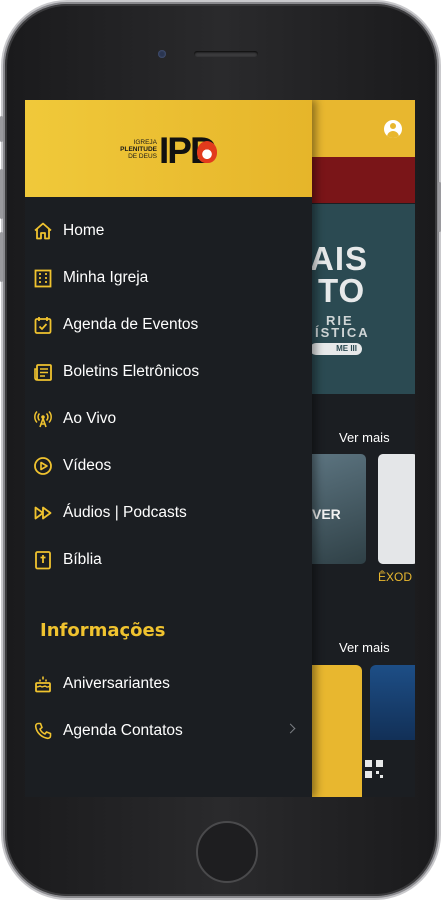 The image size is (443, 900). I want to click on menu-item-label: Ao Vivo, so click(90, 418).